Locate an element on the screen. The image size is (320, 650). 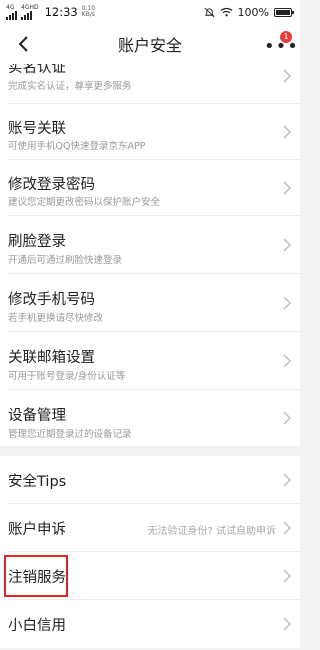
item-title: 修改登录密码 is located at coordinates (51, 185).